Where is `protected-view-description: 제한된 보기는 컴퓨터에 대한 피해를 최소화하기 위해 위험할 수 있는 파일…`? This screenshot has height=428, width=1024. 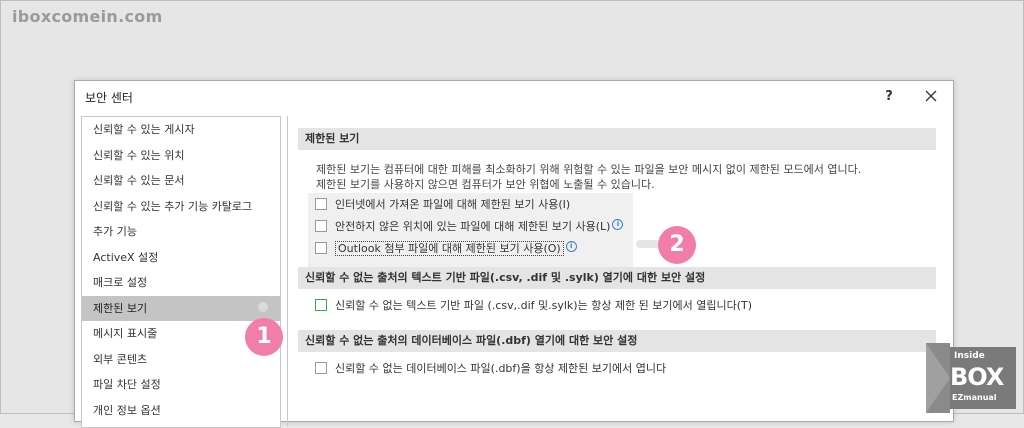
protected-view-description: 제한된 보기는 컴퓨터에 대한 피해를 최소화하기 위해 위험할 수 있는 파일… is located at coordinates (626, 177).